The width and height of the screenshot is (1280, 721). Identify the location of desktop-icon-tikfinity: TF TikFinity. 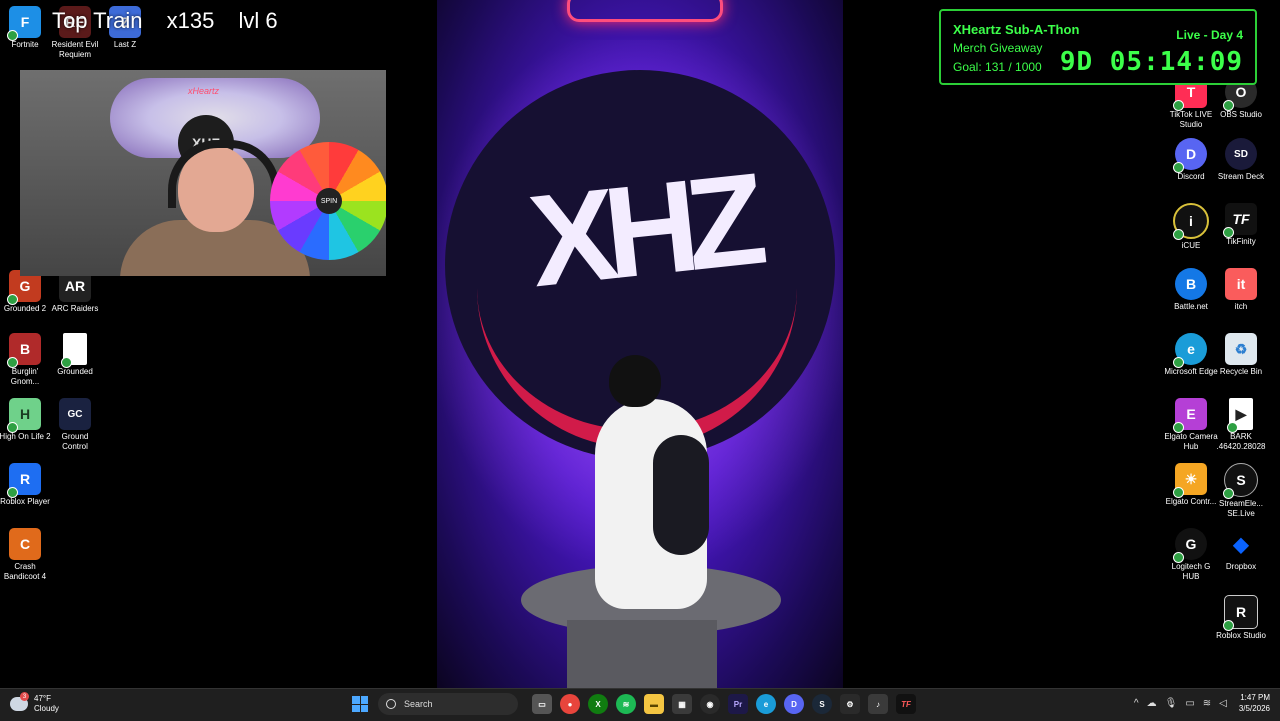
(1241, 225).